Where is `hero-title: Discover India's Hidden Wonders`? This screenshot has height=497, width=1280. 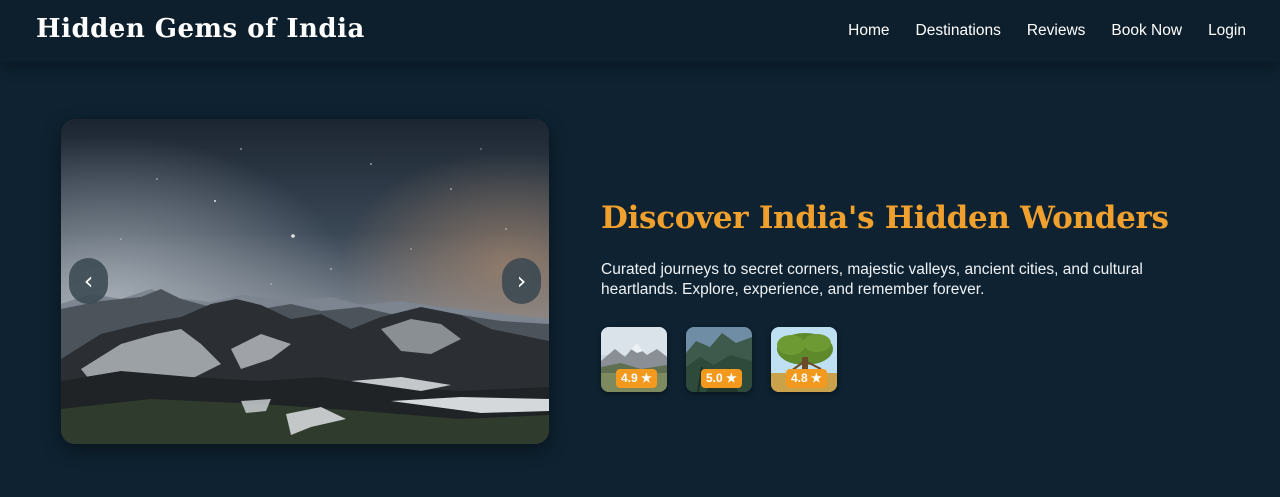
hero-title: Discover India's Hidden Wonders is located at coordinates (885, 218).